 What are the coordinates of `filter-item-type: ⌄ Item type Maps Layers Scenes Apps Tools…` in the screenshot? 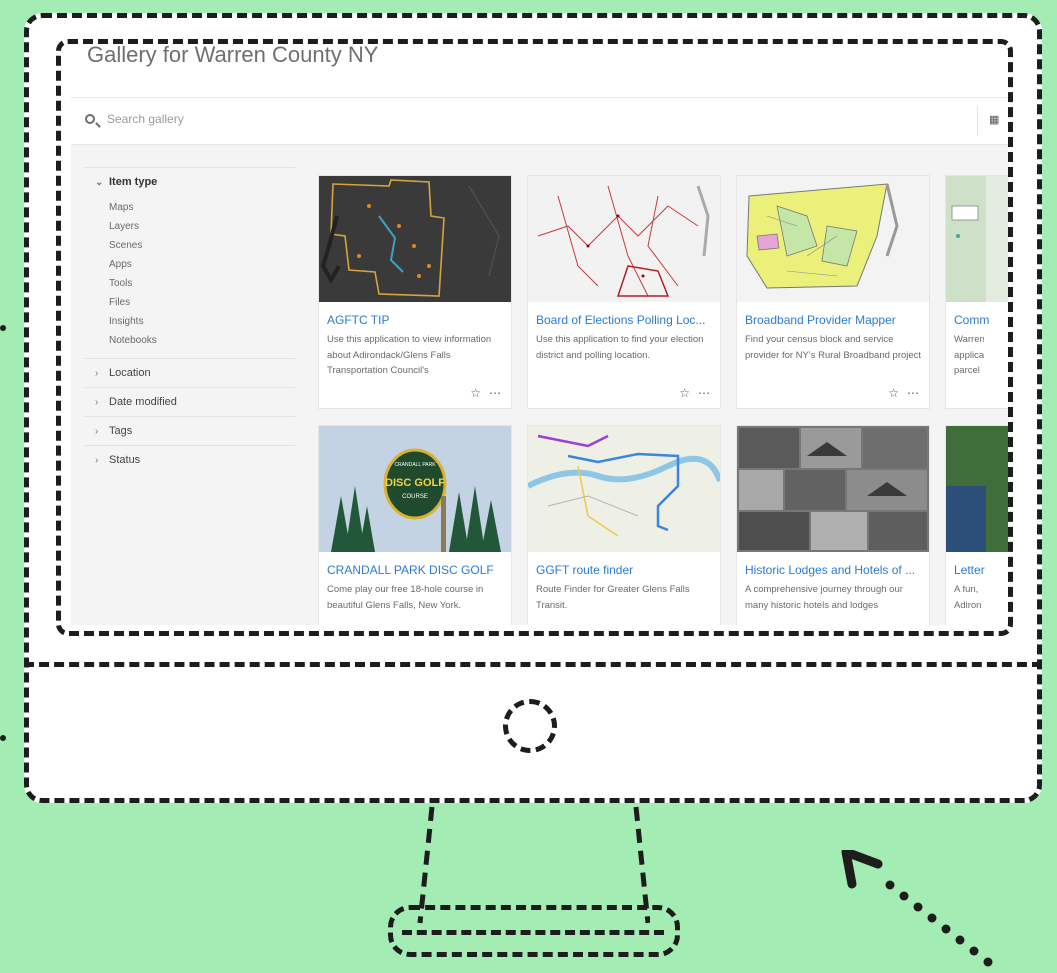 It's located at (190, 262).